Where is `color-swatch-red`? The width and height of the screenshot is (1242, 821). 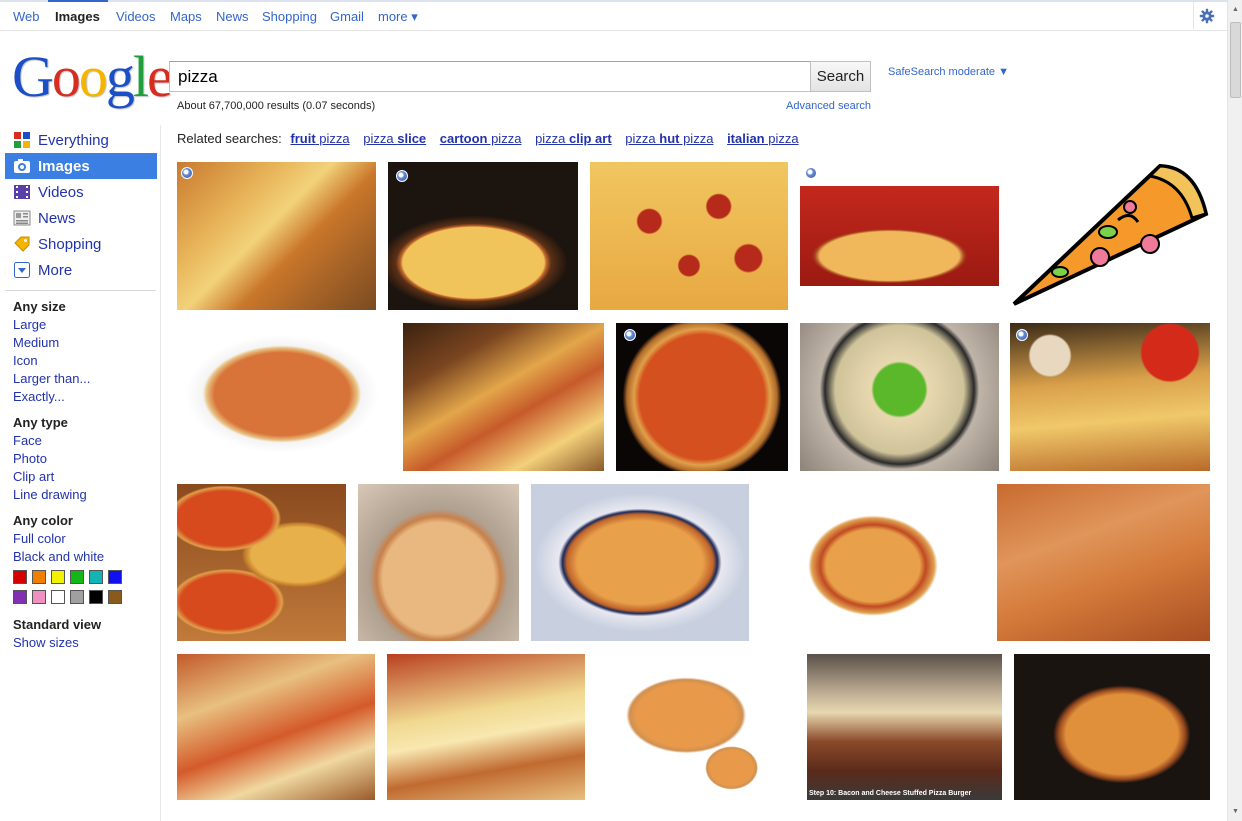
color-swatch-red is located at coordinates (20, 577).